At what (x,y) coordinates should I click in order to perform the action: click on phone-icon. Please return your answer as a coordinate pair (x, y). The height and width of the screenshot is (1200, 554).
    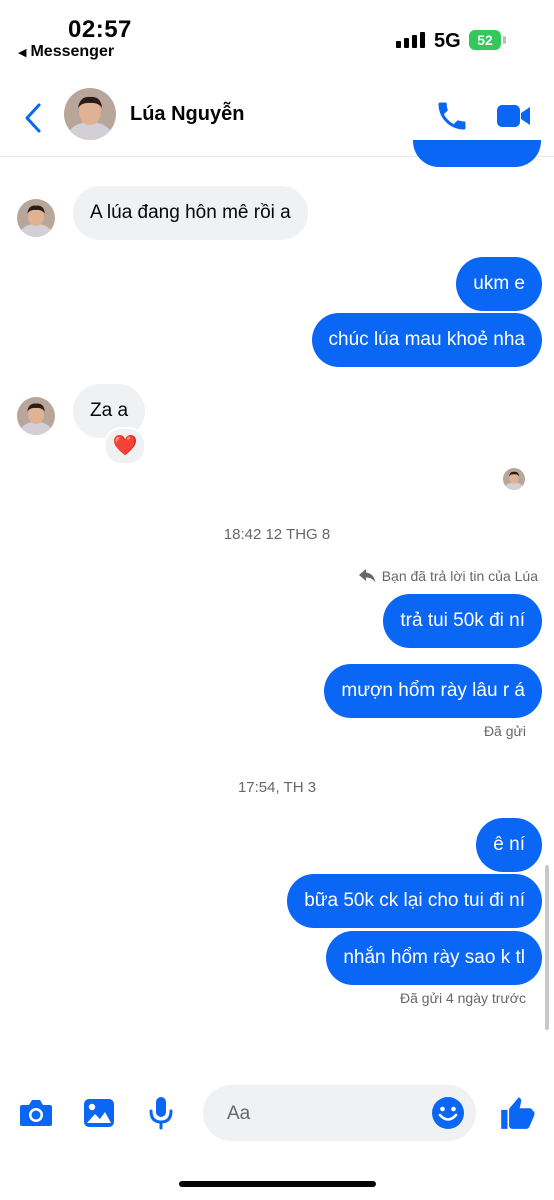
    Looking at the image, I should click on (452, 116).